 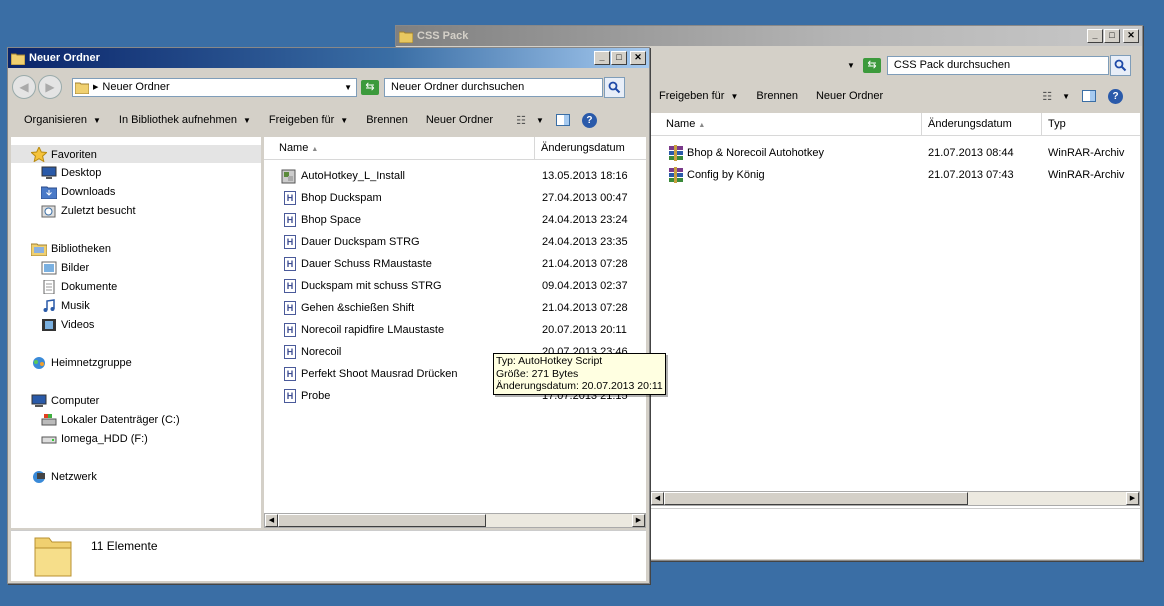 What do you see at coordinates (24, 87) in the screenshot?
I see `back-button: ◀` at bounding box center [24, 87].